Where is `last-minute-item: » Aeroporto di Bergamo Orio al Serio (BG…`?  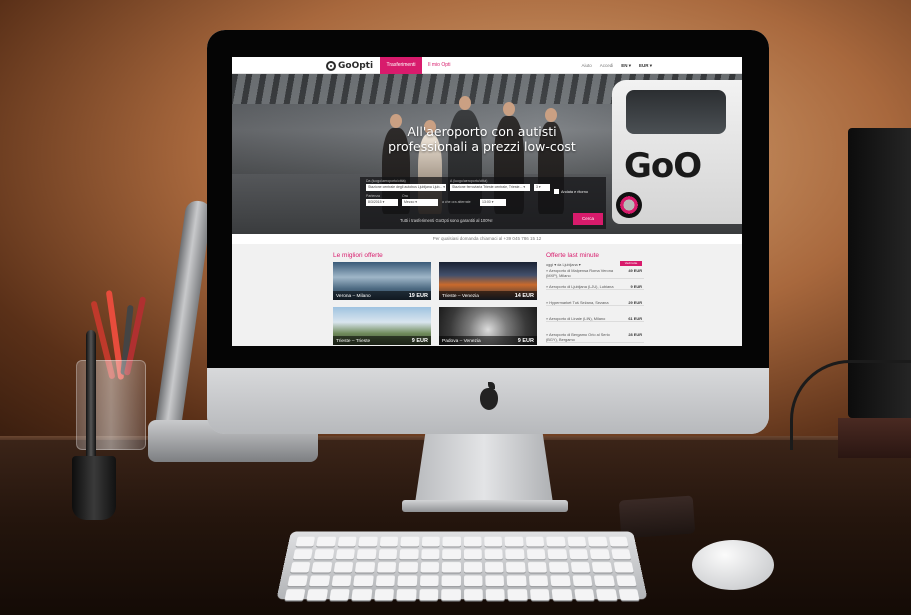 last-minute-item: » Aeroporto di Bergamo Orio al Serio (BG… is located at coordinates (595, 337).